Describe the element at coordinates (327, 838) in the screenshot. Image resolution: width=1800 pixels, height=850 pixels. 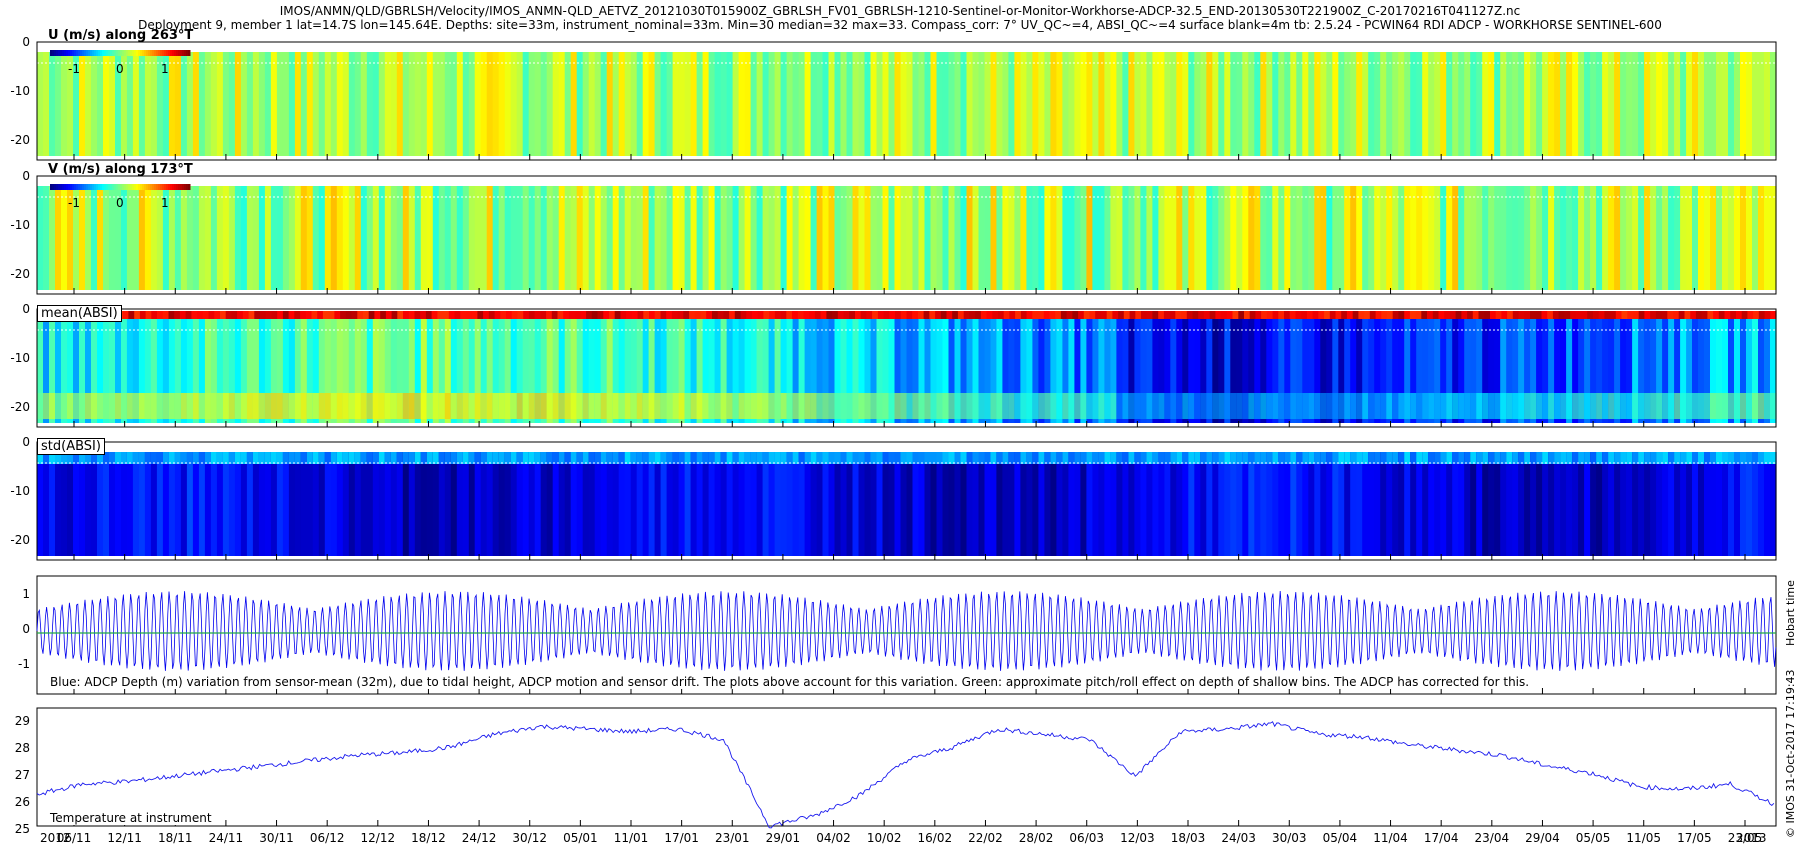
I see `x-tick-label: 06/12` at that location.